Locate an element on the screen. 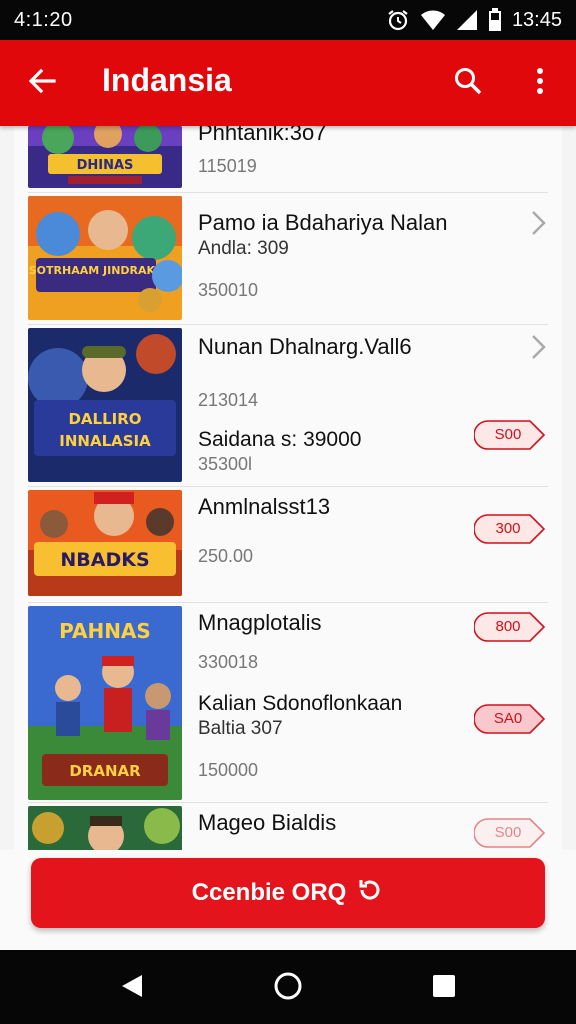 The width and height of the screenshot is (576, 1024). list-item: DHINAS Phhtanik:3o7 115019 is located at coordinates (288, 158).